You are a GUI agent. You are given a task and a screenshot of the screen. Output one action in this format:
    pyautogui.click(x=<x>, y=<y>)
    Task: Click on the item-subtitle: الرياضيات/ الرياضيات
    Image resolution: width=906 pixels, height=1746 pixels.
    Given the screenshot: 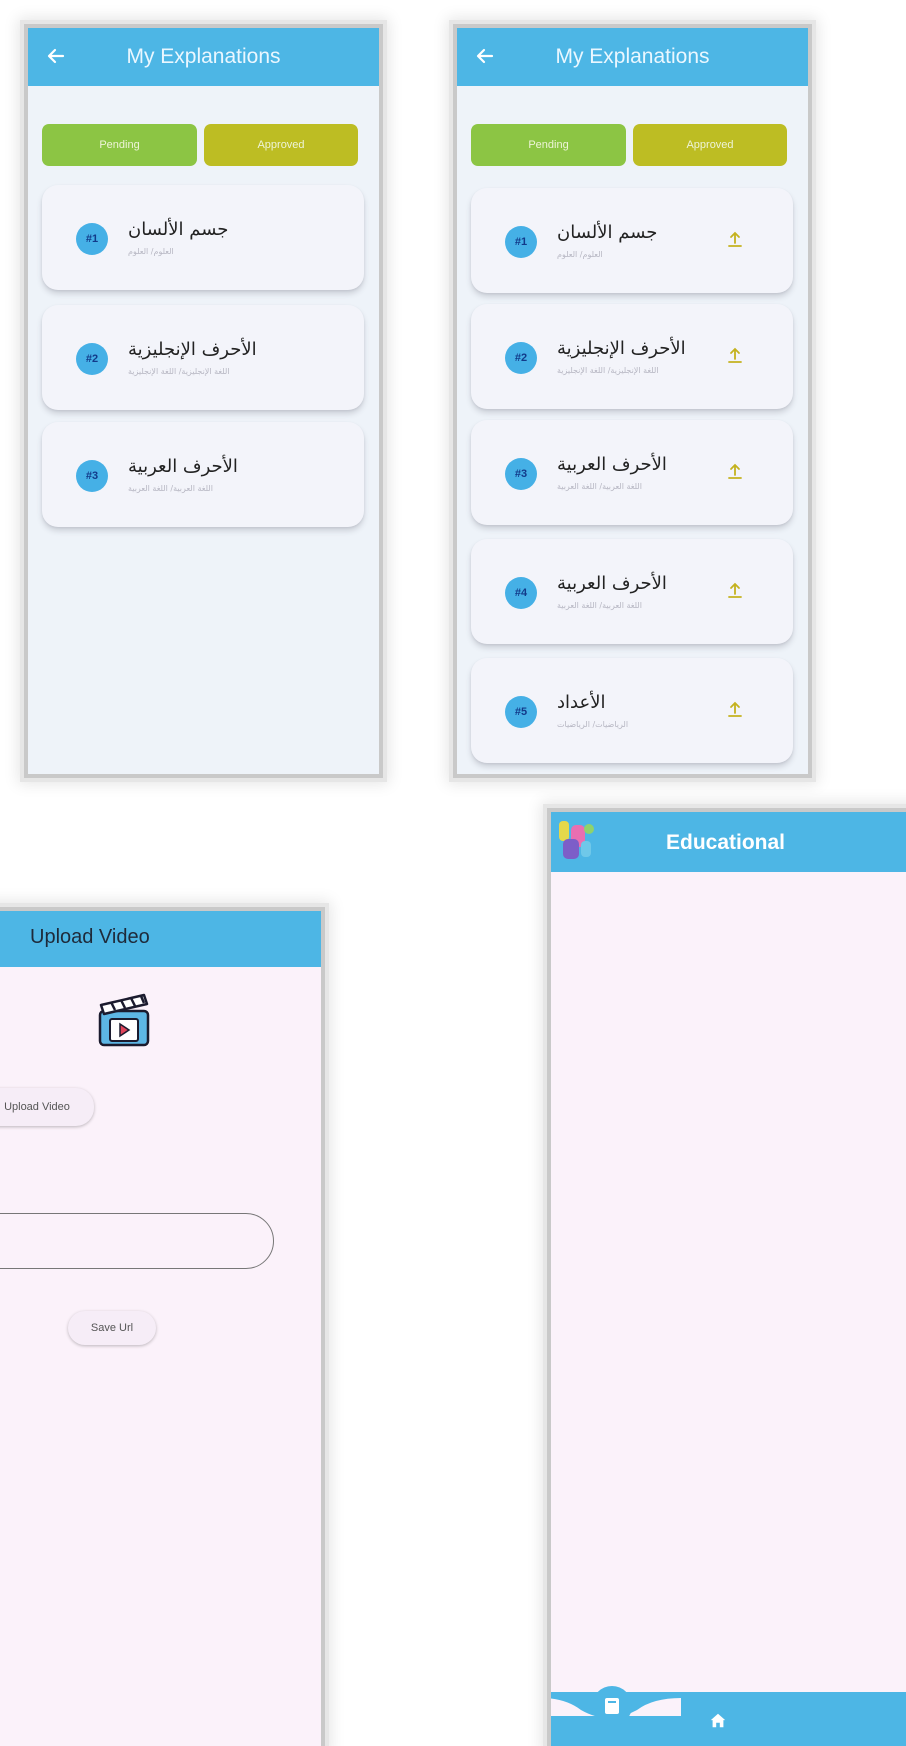 What is the action you would take?
    pyautogui.click(x=593, y=724)
    